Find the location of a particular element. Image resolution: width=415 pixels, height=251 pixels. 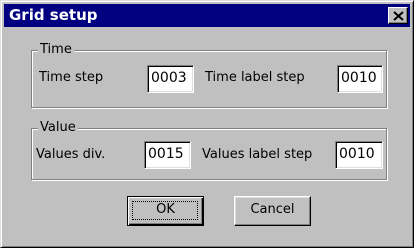

time-label-step-label: Time label step is located at coordinates (255, 77).